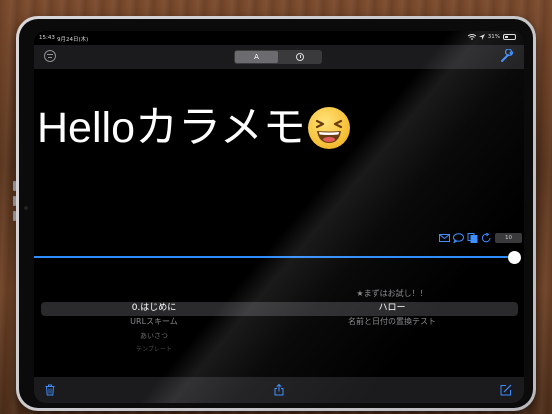 This screenshot has width=552, height=414. I want to click on status-time: 15:43, so click(47, 38).